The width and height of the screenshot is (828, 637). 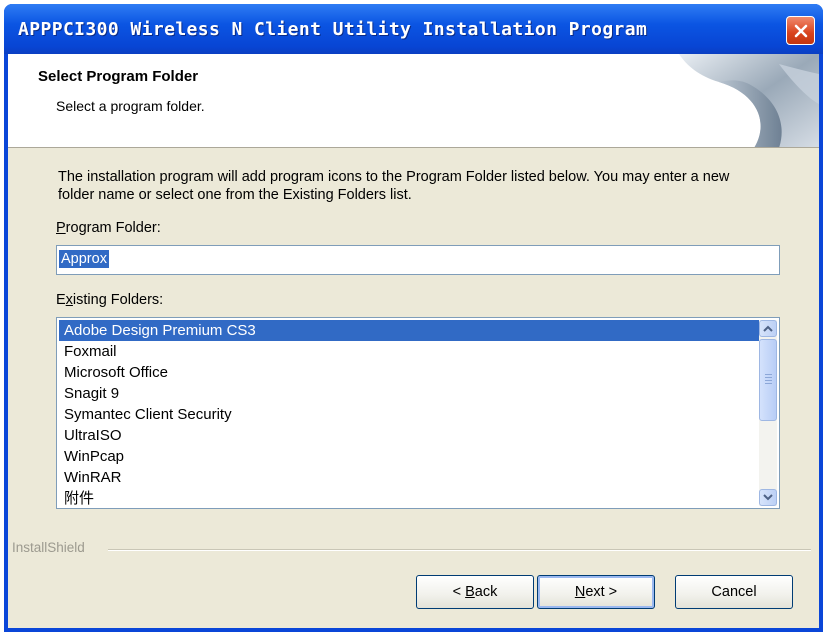 I want to click on grip-icon, so click(x=768, y=380).